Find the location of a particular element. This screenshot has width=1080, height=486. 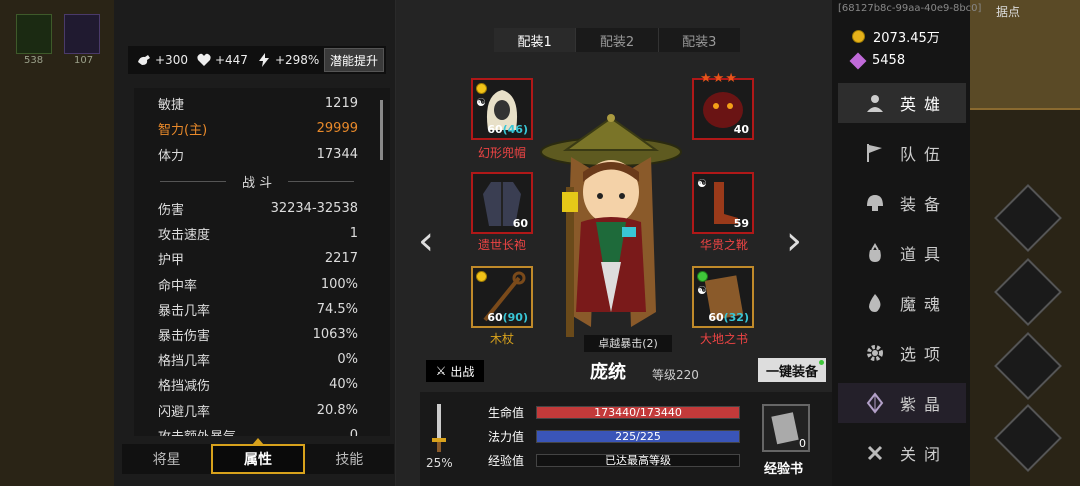

stat-label: 攻击额外暴气 is located at coordinates (197, 431).